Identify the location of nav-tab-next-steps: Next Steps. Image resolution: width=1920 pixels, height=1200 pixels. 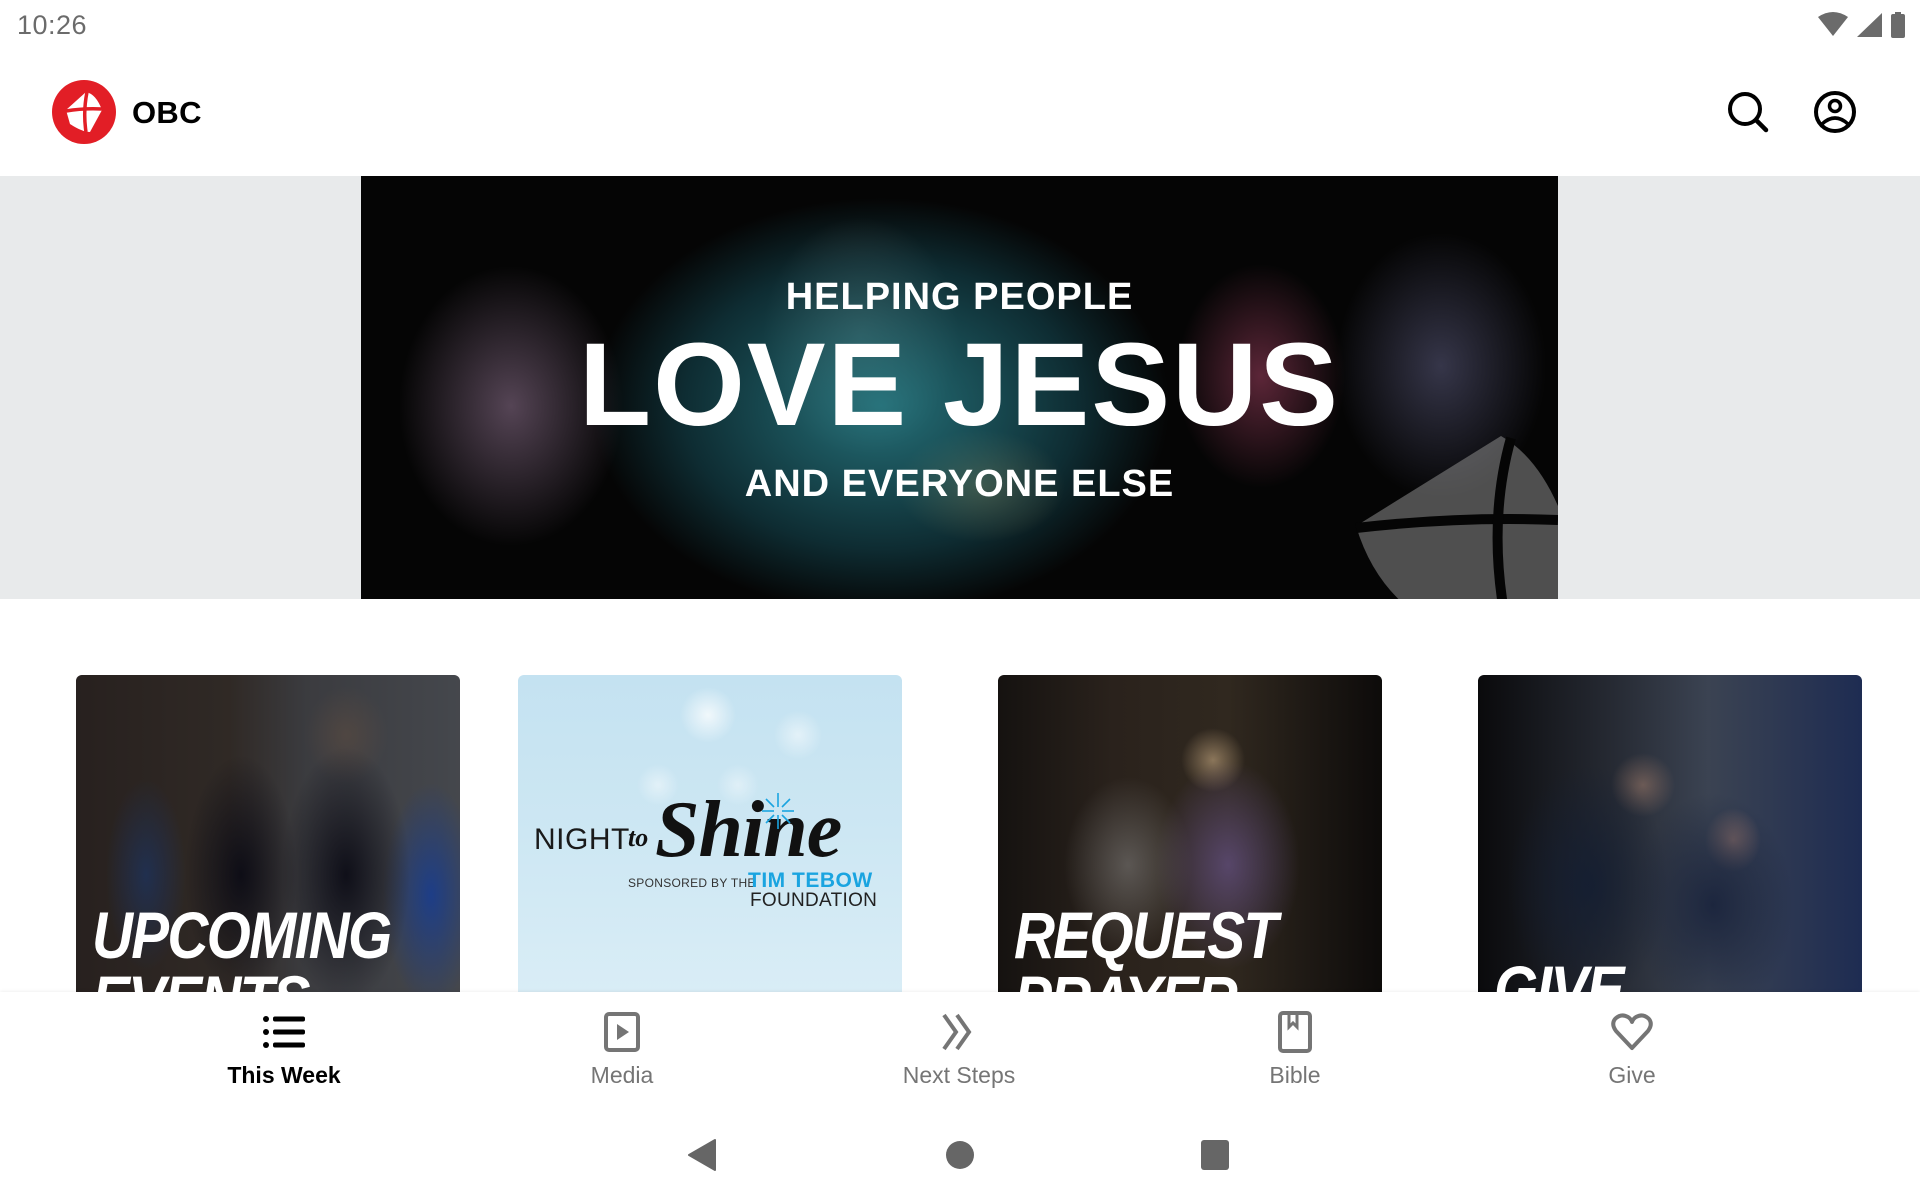
(959, 1046).